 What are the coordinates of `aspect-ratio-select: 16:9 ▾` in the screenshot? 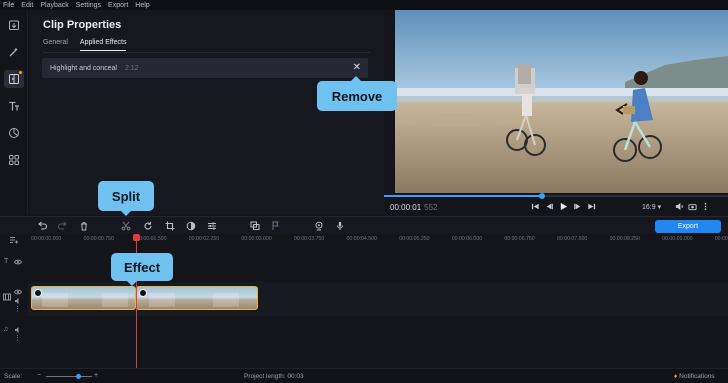 It's located at (651, 207).